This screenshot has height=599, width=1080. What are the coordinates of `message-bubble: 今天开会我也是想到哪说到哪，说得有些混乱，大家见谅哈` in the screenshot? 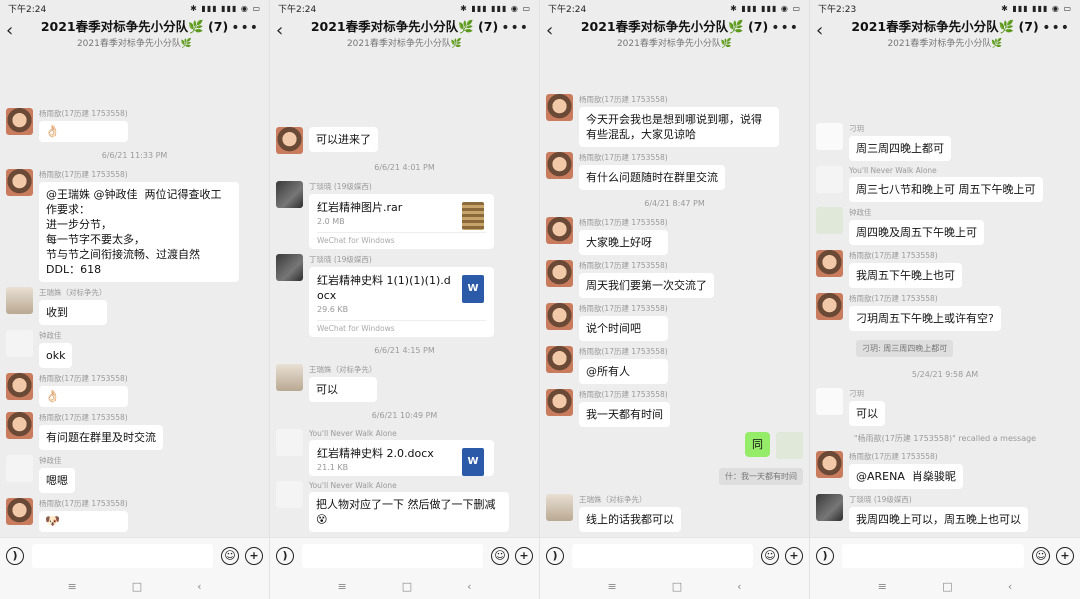 It's located at (679, 127).